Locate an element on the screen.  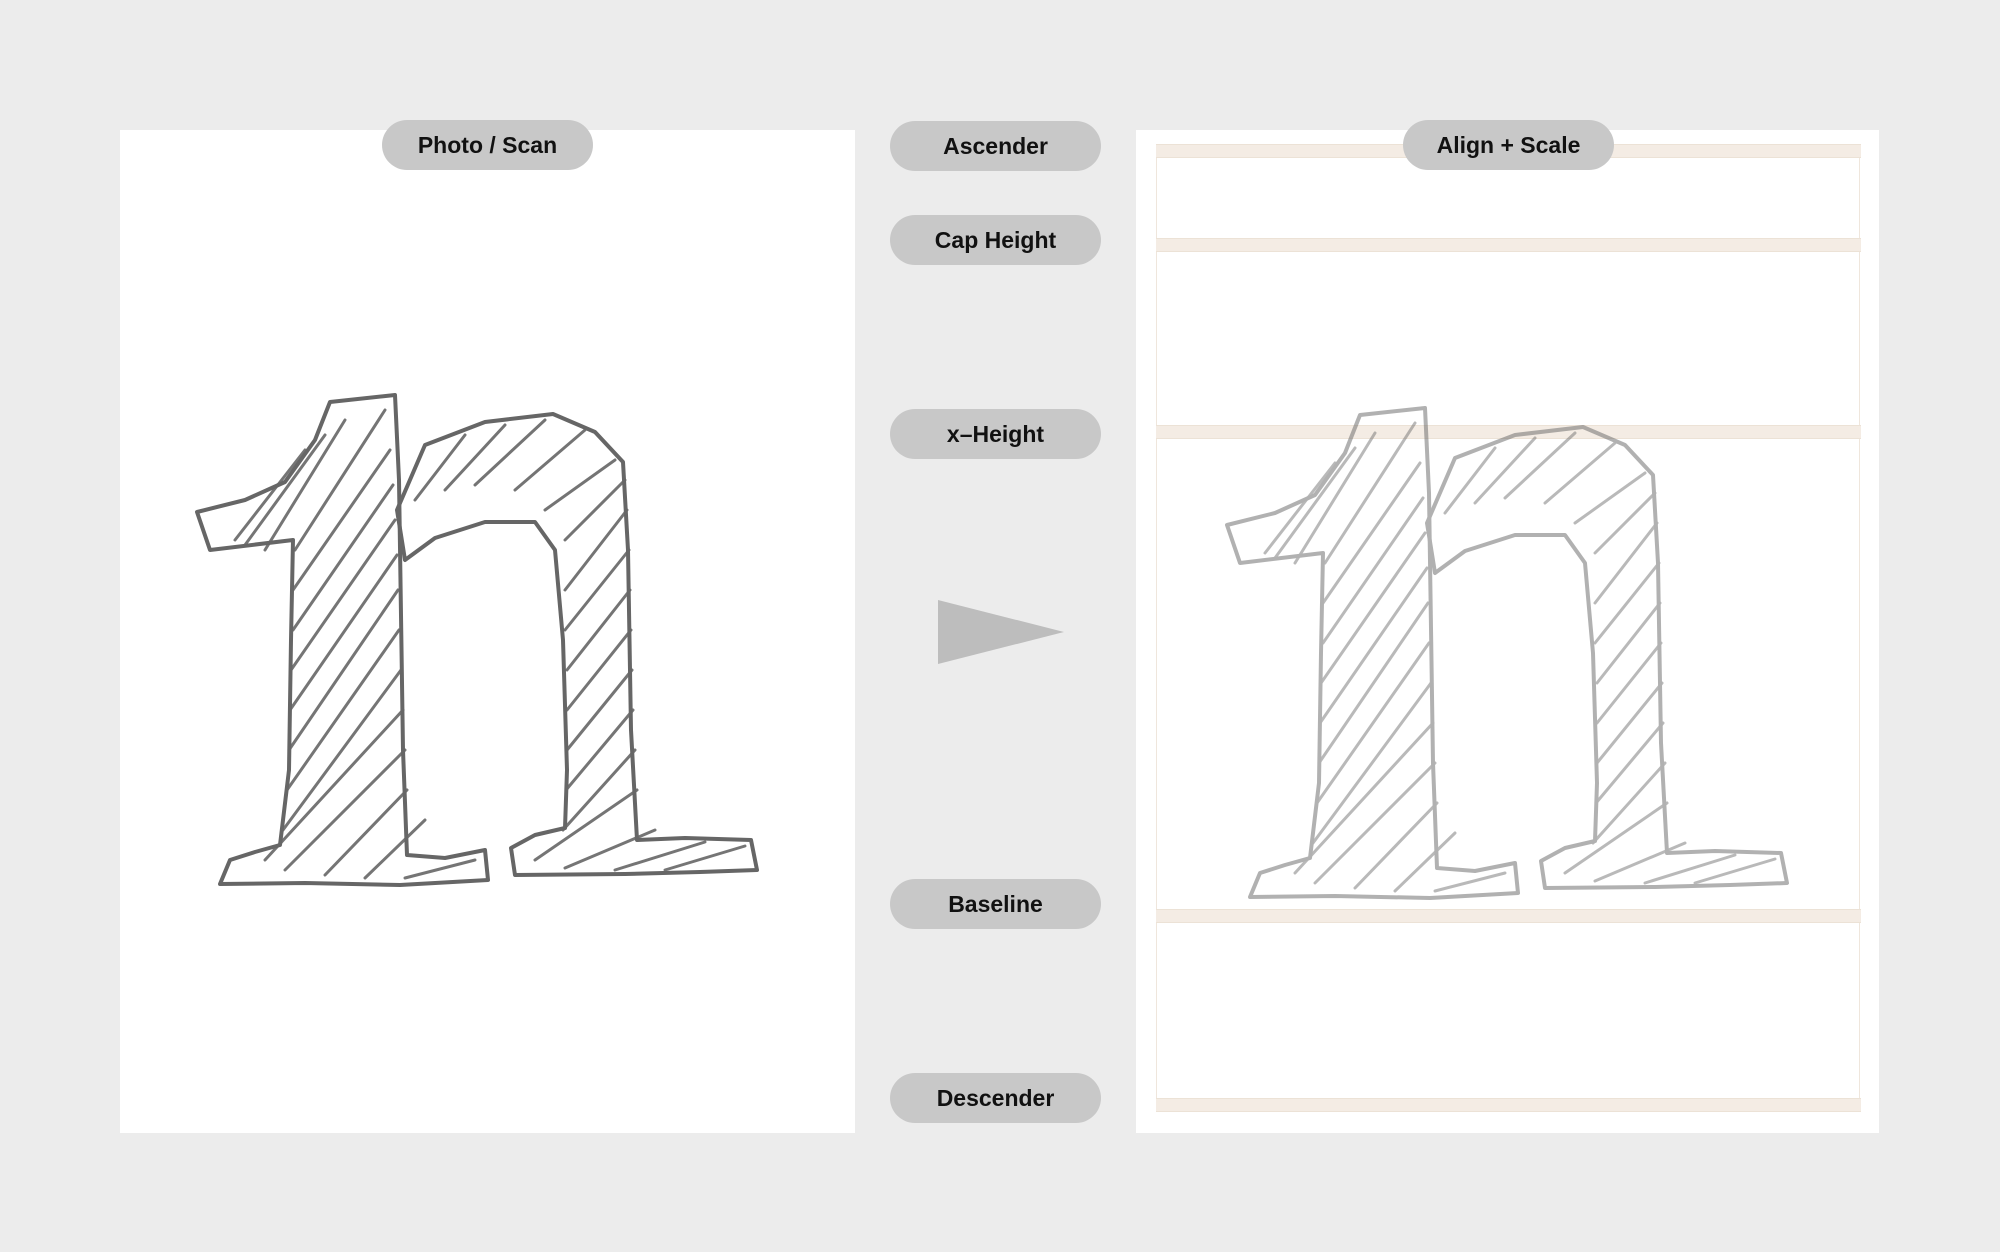
ascender-label: Ascender is located at coordinates (995, 146).